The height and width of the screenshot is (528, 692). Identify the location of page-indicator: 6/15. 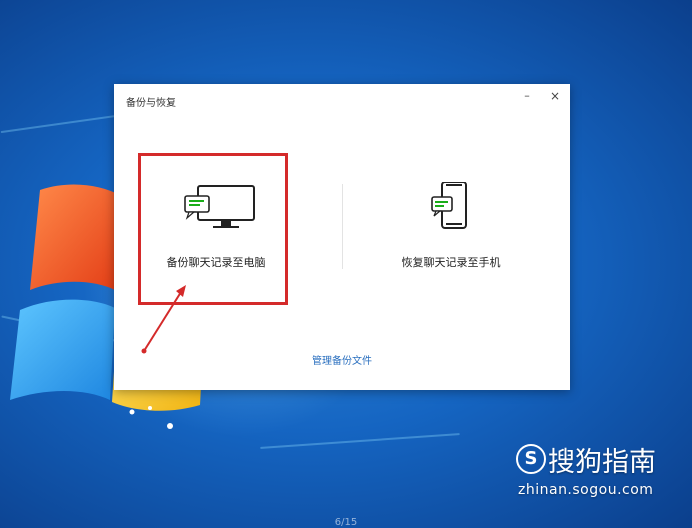
(346, 522).